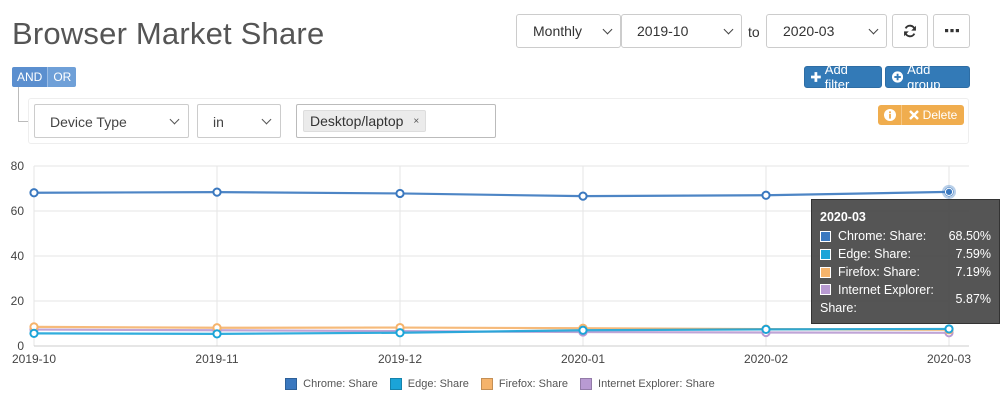  What do you see at coordinates (809, 31) in the screenshot?
I see `to-date-value: 2020-03` at bounding box center [809, 31].